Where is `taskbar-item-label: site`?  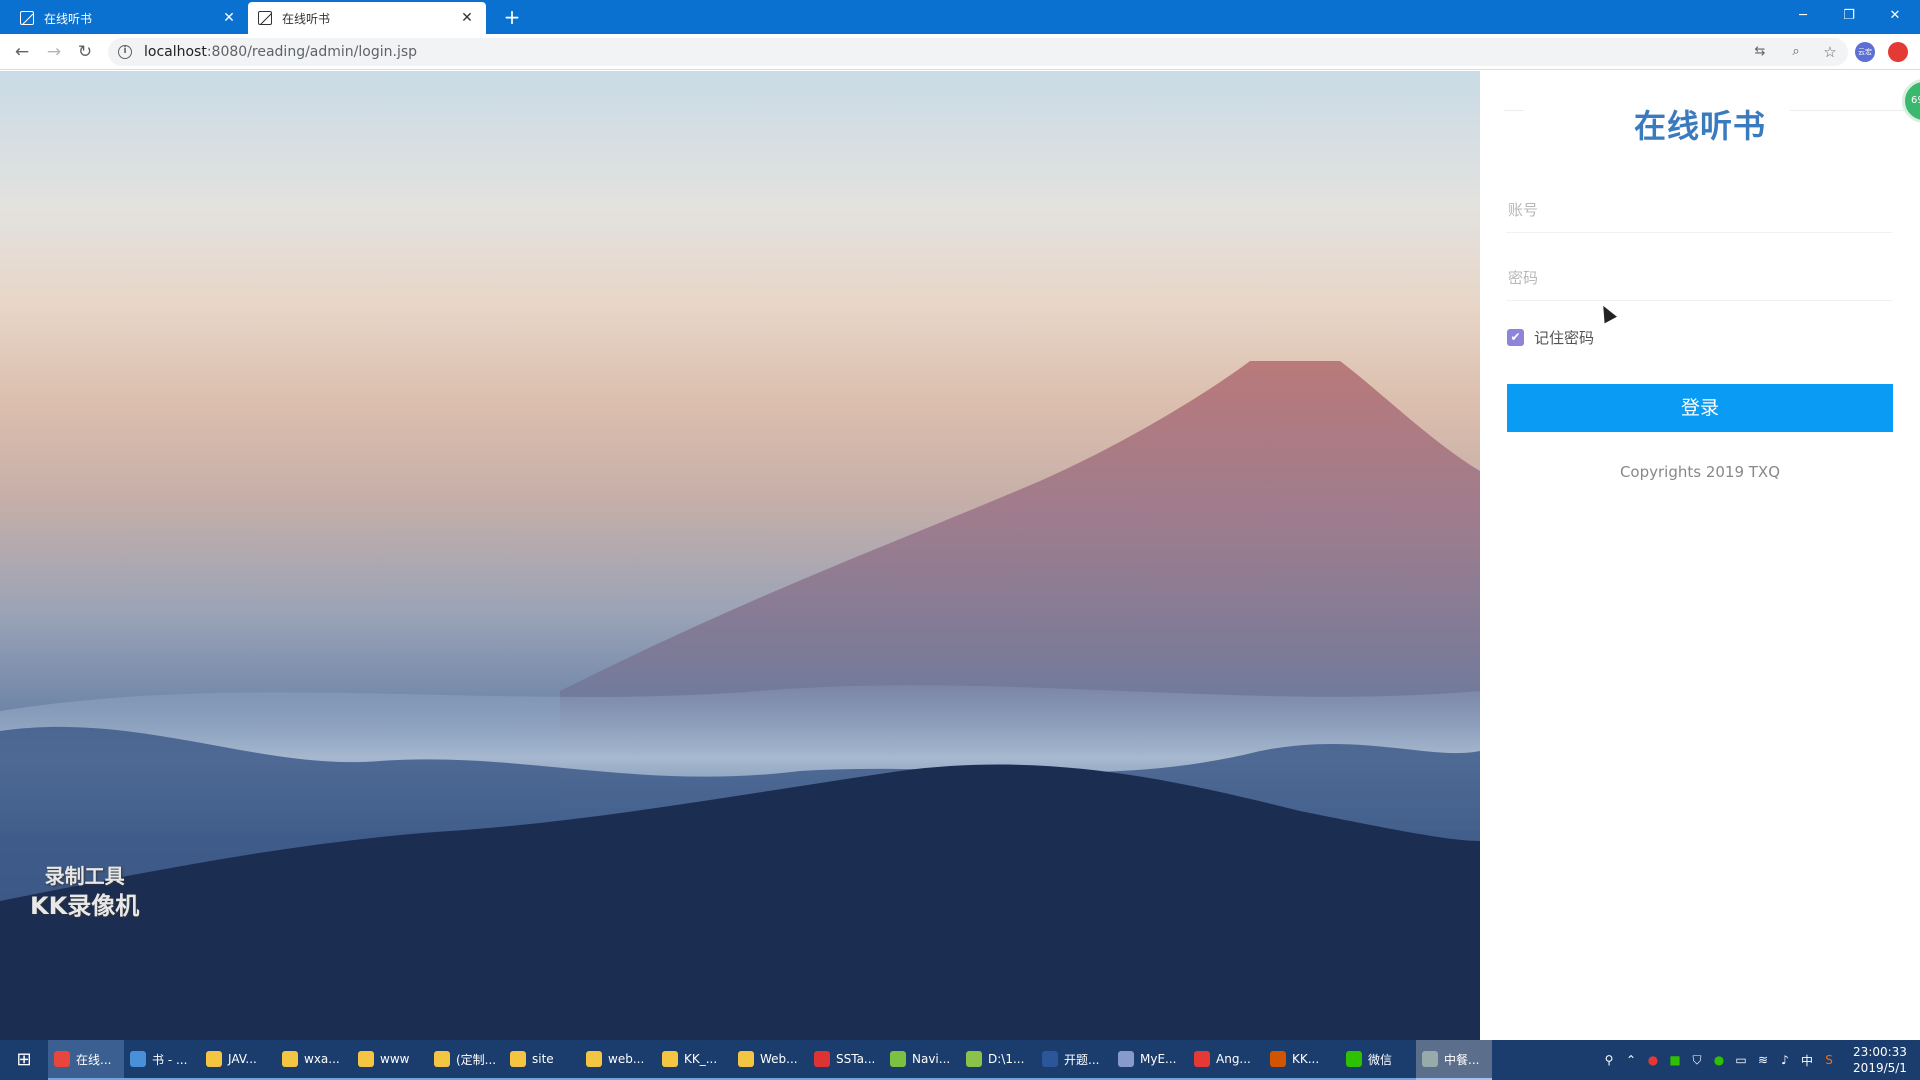
taskbar-item-label: site is located at coordinates (543, 1059).